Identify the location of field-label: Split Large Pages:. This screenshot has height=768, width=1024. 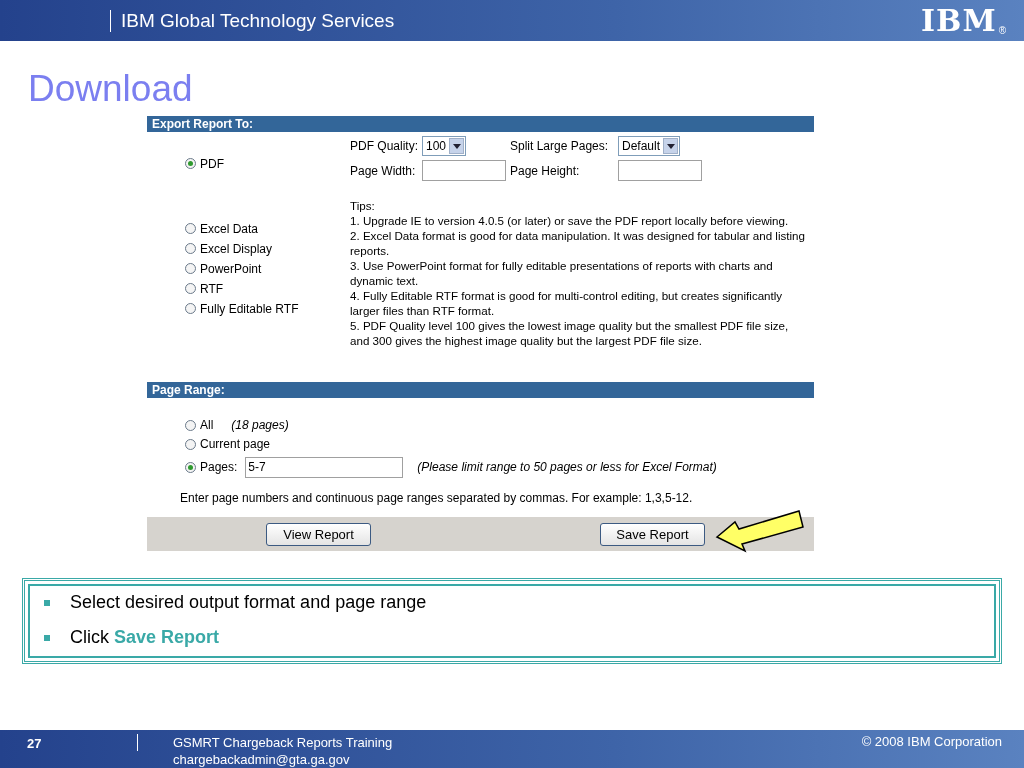
(560, 146).